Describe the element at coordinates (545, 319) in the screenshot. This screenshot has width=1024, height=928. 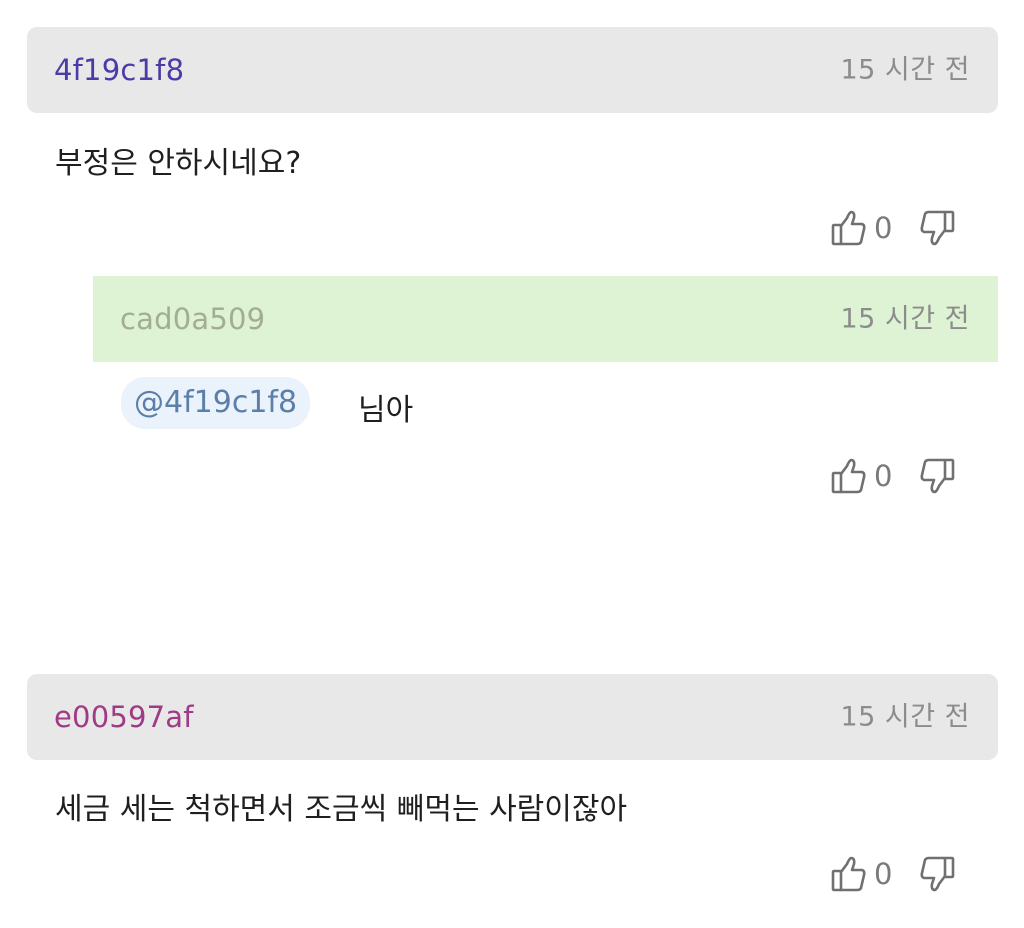
I see `reply-header: cad0a509 15 시간 전` at that location.